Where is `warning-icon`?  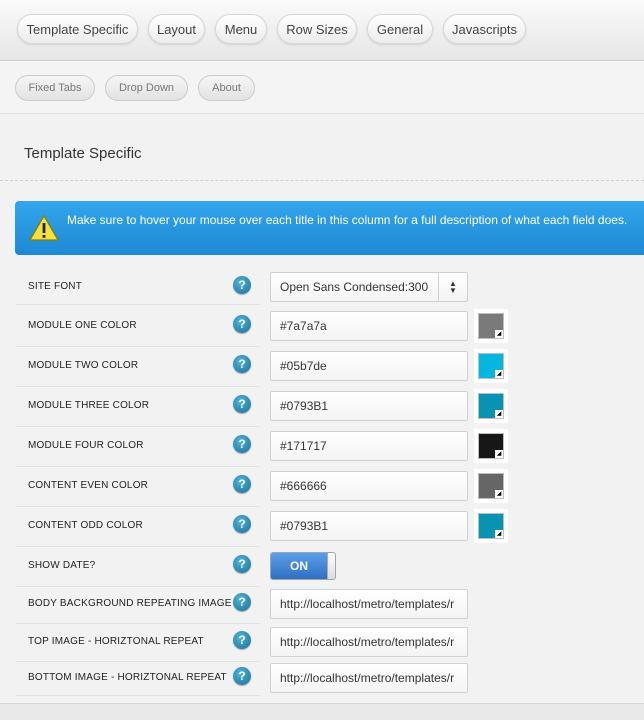 warning-icon is located at coordinates (44, 227).